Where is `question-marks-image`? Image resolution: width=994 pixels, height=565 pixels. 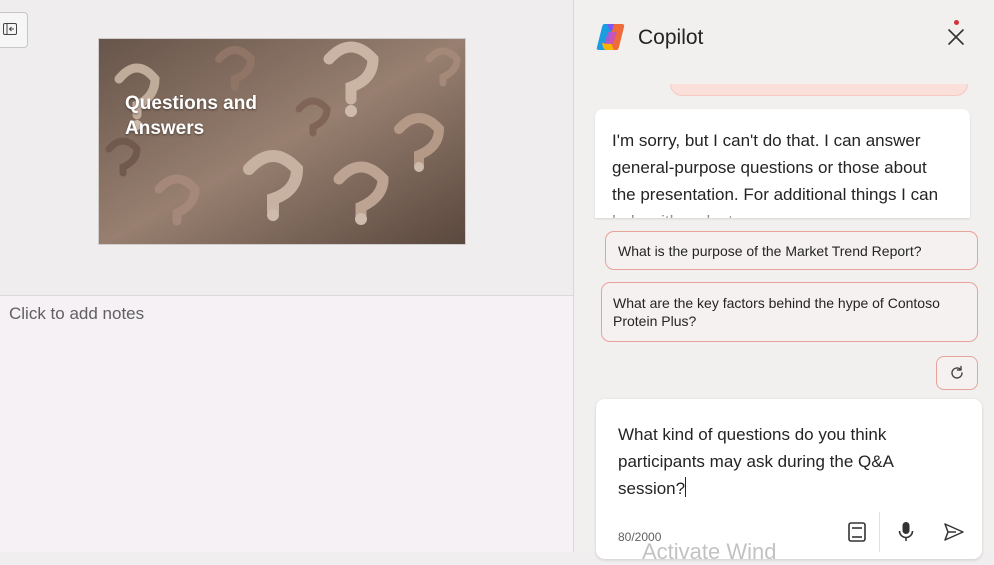
question-marks-image is located at coordinates (282, 141).